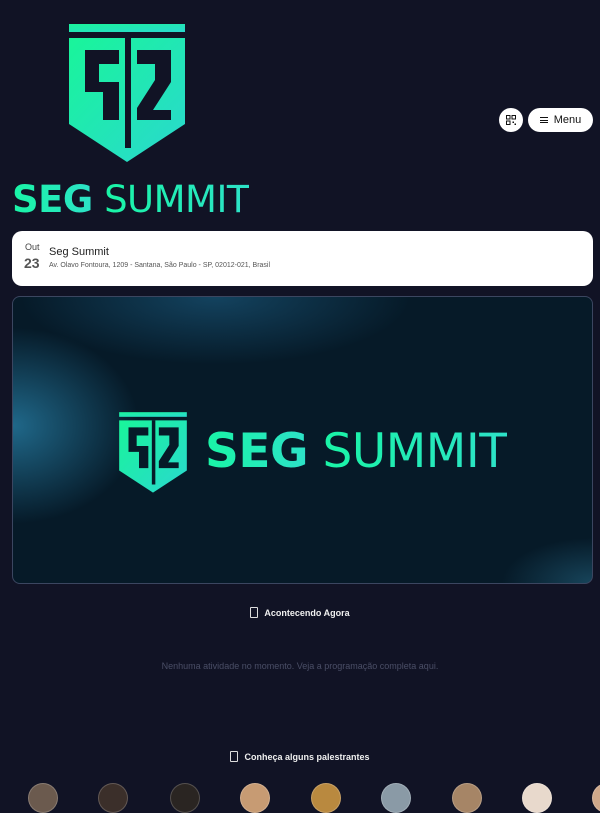 This screenshot has height=813, width=600. I want to click on banner-title-bold: SEG, so click(257, 451).